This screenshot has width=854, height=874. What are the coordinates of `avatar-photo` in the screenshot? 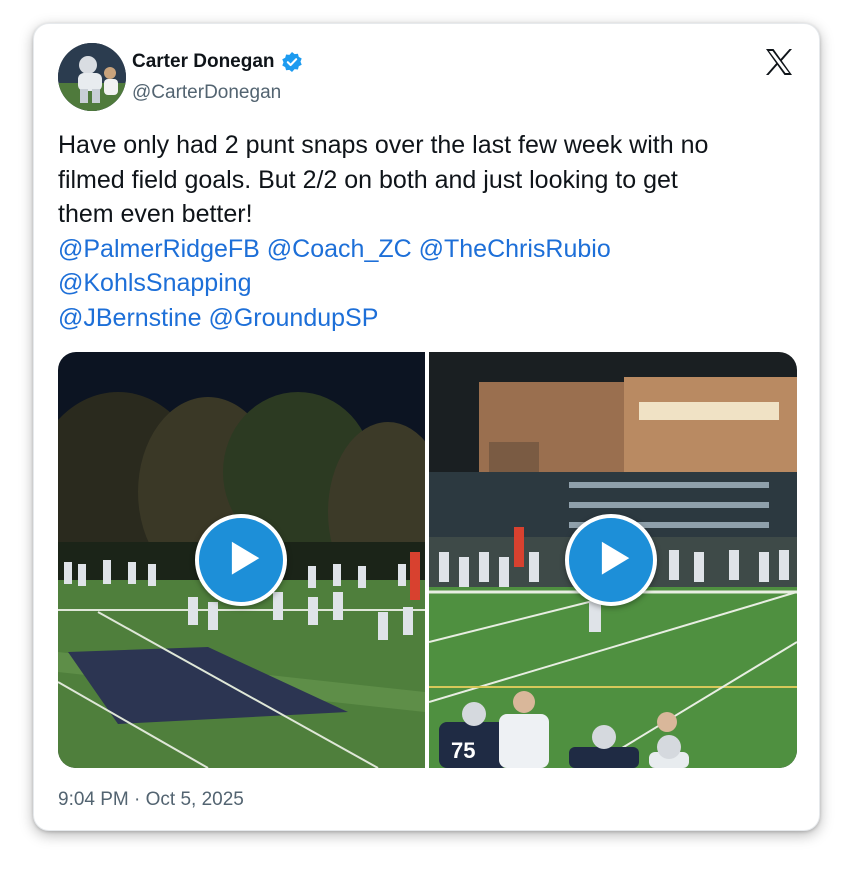 It's located at (92, 77).